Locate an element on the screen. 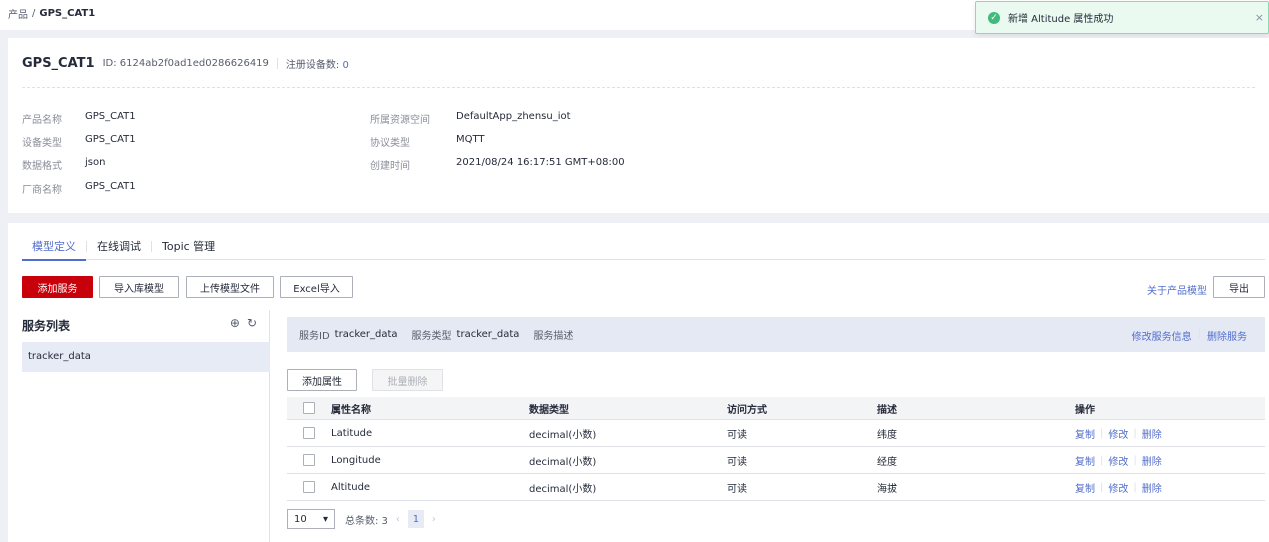 Image resolution: width=1269 pixels, height=542 pixels. page-number: 1 is located at coordinates (415, 519).